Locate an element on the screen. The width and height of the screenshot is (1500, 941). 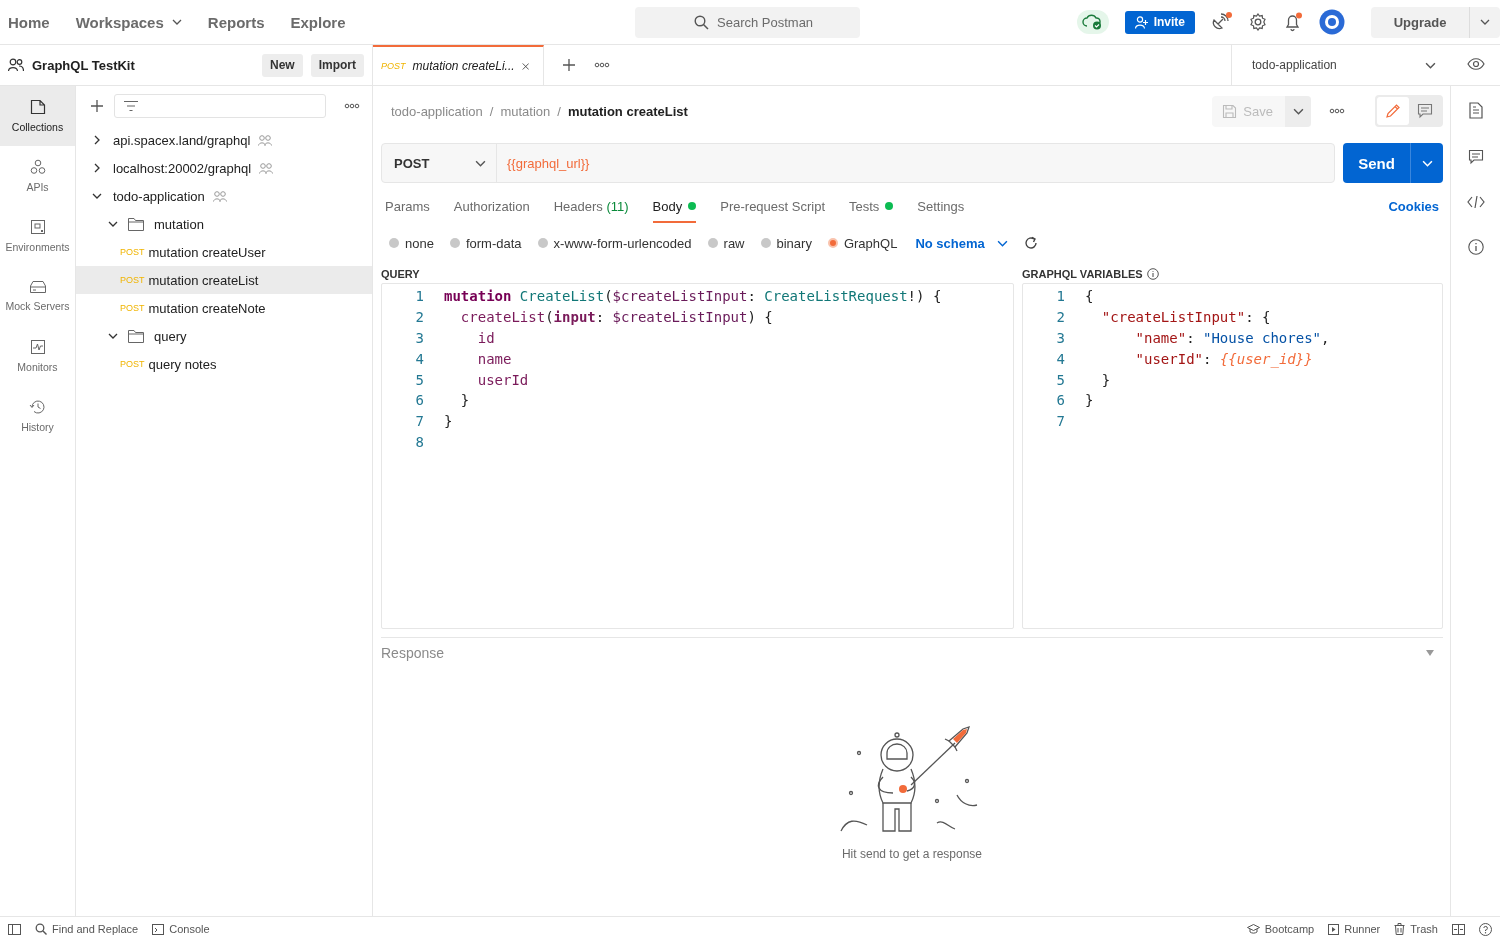
help-icon is located at coordinates (1485, 929).